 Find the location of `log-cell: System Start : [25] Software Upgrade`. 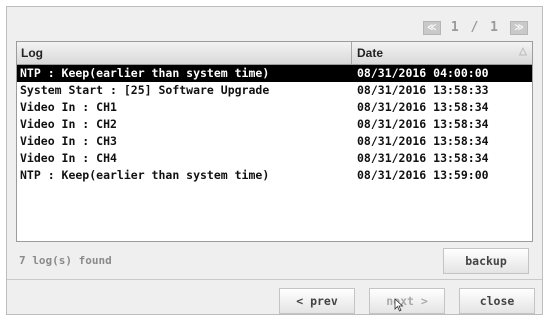

log-cell: System Start : [25] Software Upgrade is located at coordinates (145, 90).